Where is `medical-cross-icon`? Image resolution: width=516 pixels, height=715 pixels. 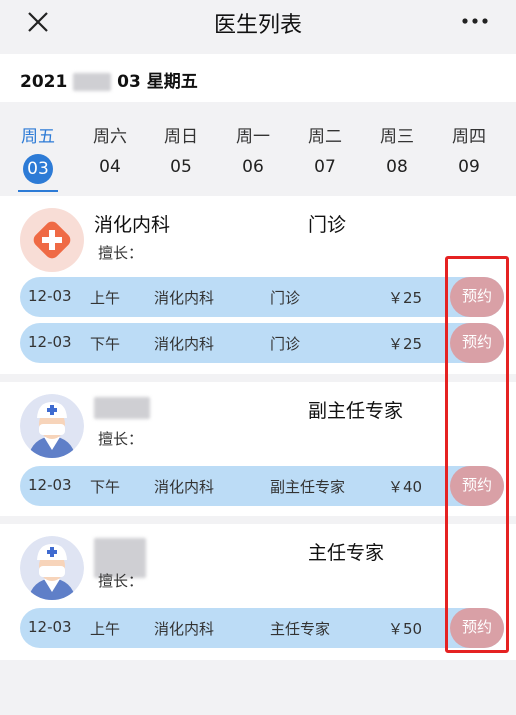 medical-cross-icon is located at coordinates (52, 240).